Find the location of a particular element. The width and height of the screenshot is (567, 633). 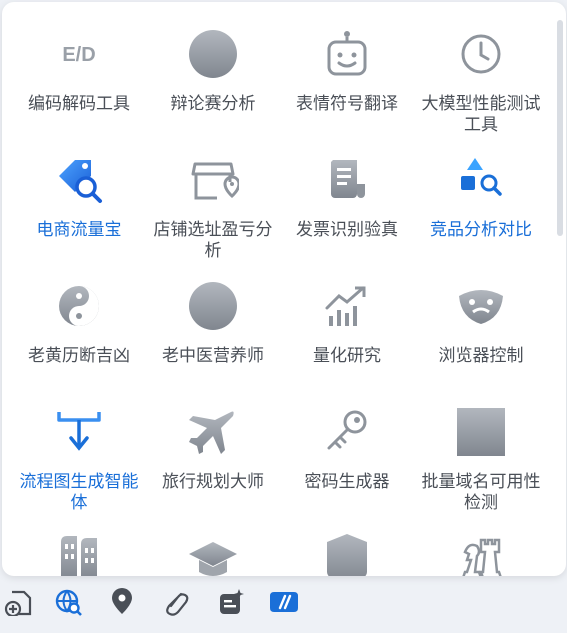

slash-code-icon is located at coordinates (284, 602).